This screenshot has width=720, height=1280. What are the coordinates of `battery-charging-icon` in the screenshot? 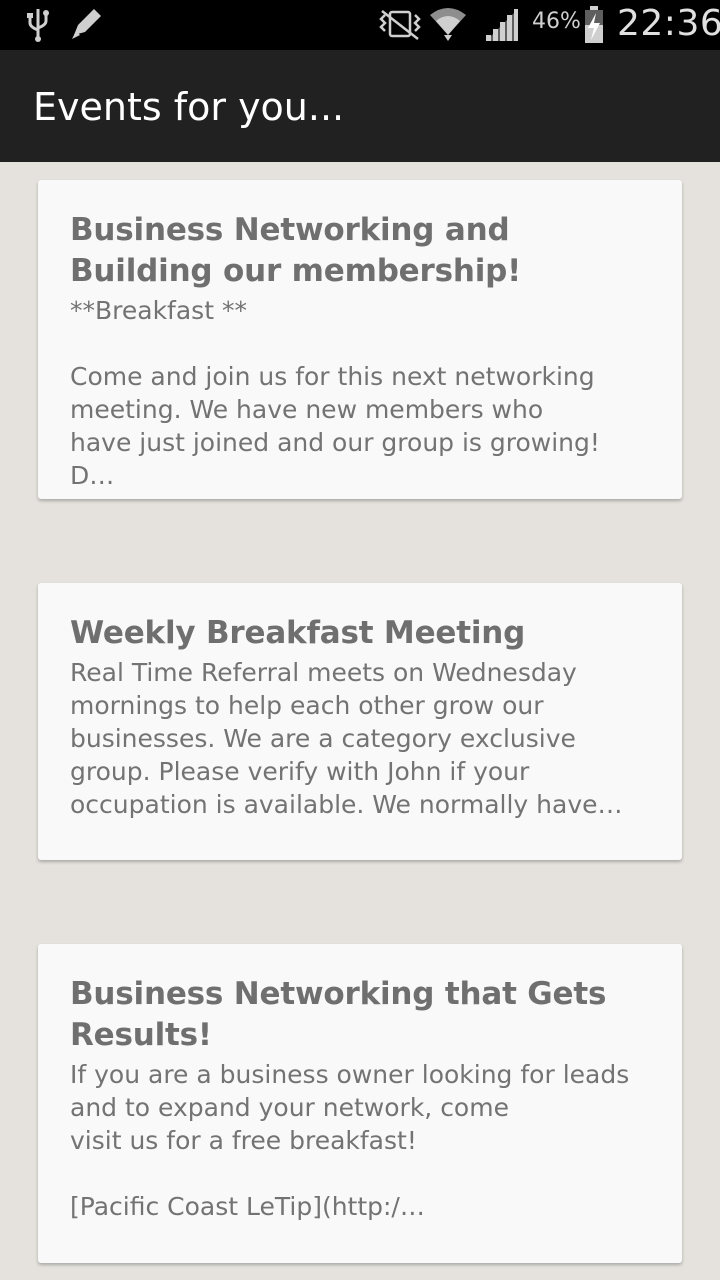 It's located at (594, 27).